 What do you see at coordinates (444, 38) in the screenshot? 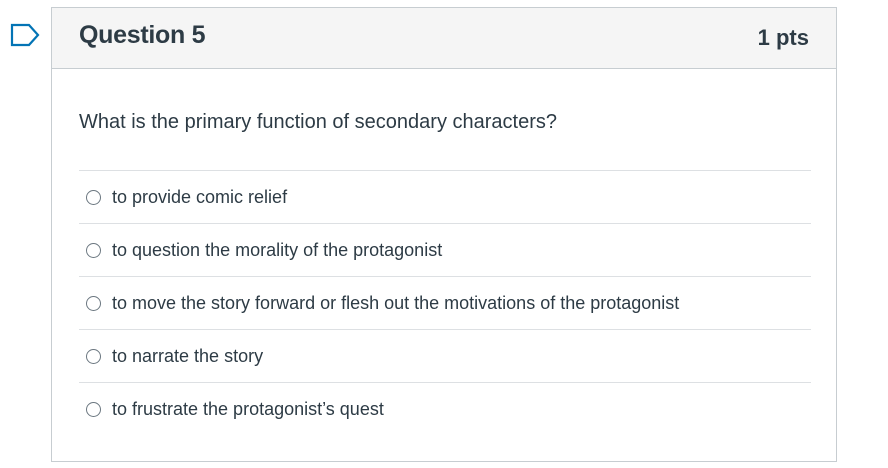
I see `question-header: Question 5 1 pts` at bounding box center [444, 38].